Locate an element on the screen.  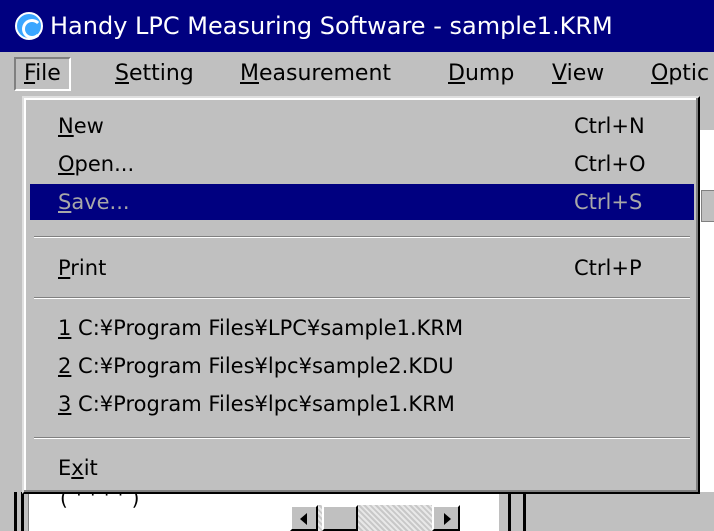
recent-file-3: 3 C:¥Program Files¥lpc¥sample1.KRM is located at coordinates (362, 404).